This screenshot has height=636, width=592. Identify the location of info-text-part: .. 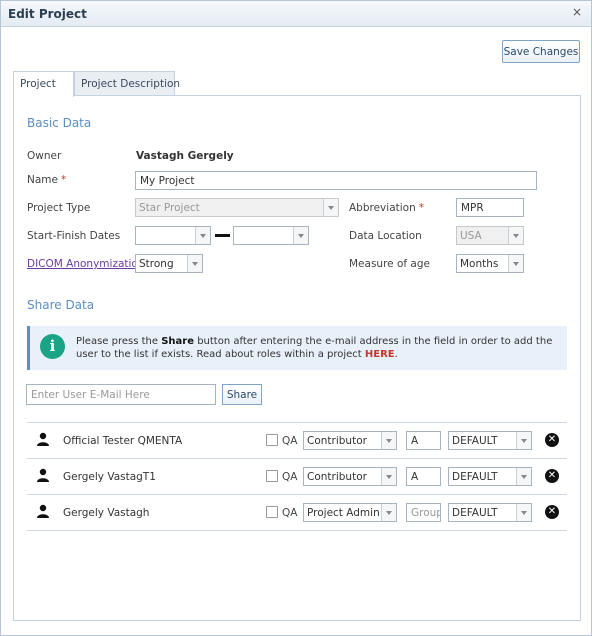
(396, 354).